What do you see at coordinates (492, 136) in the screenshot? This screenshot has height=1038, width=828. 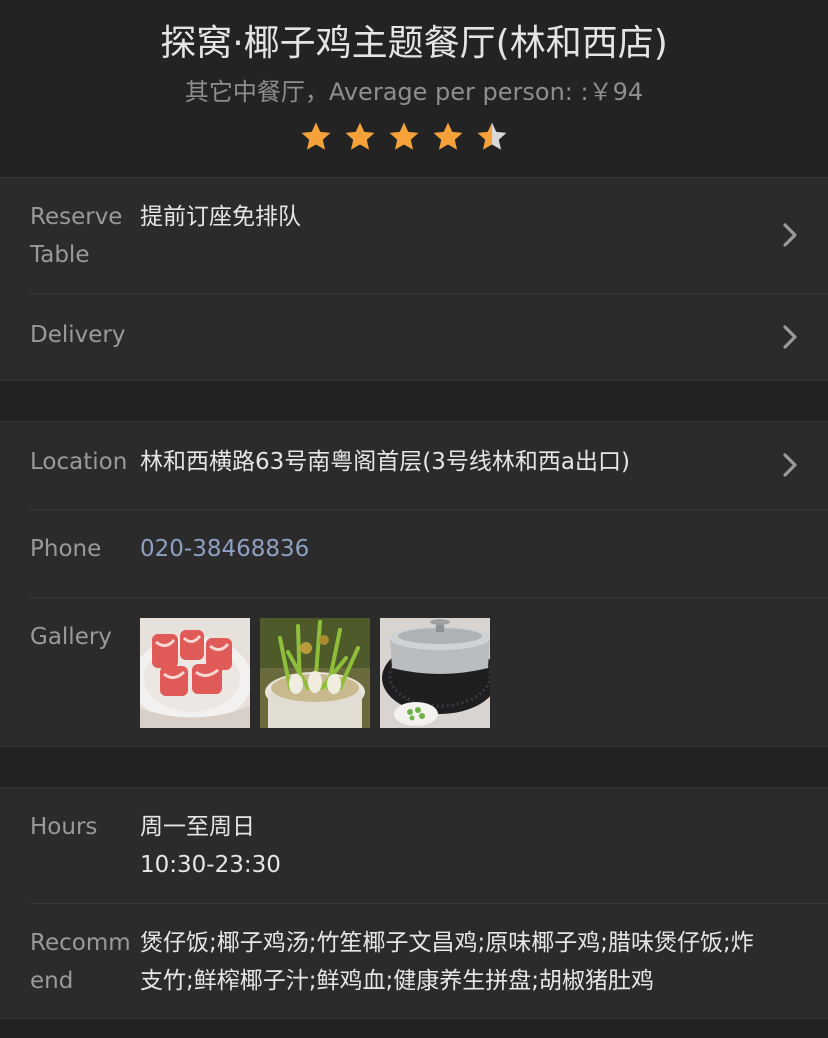 I see `half-star-icon` at bounding box center [492, 136].